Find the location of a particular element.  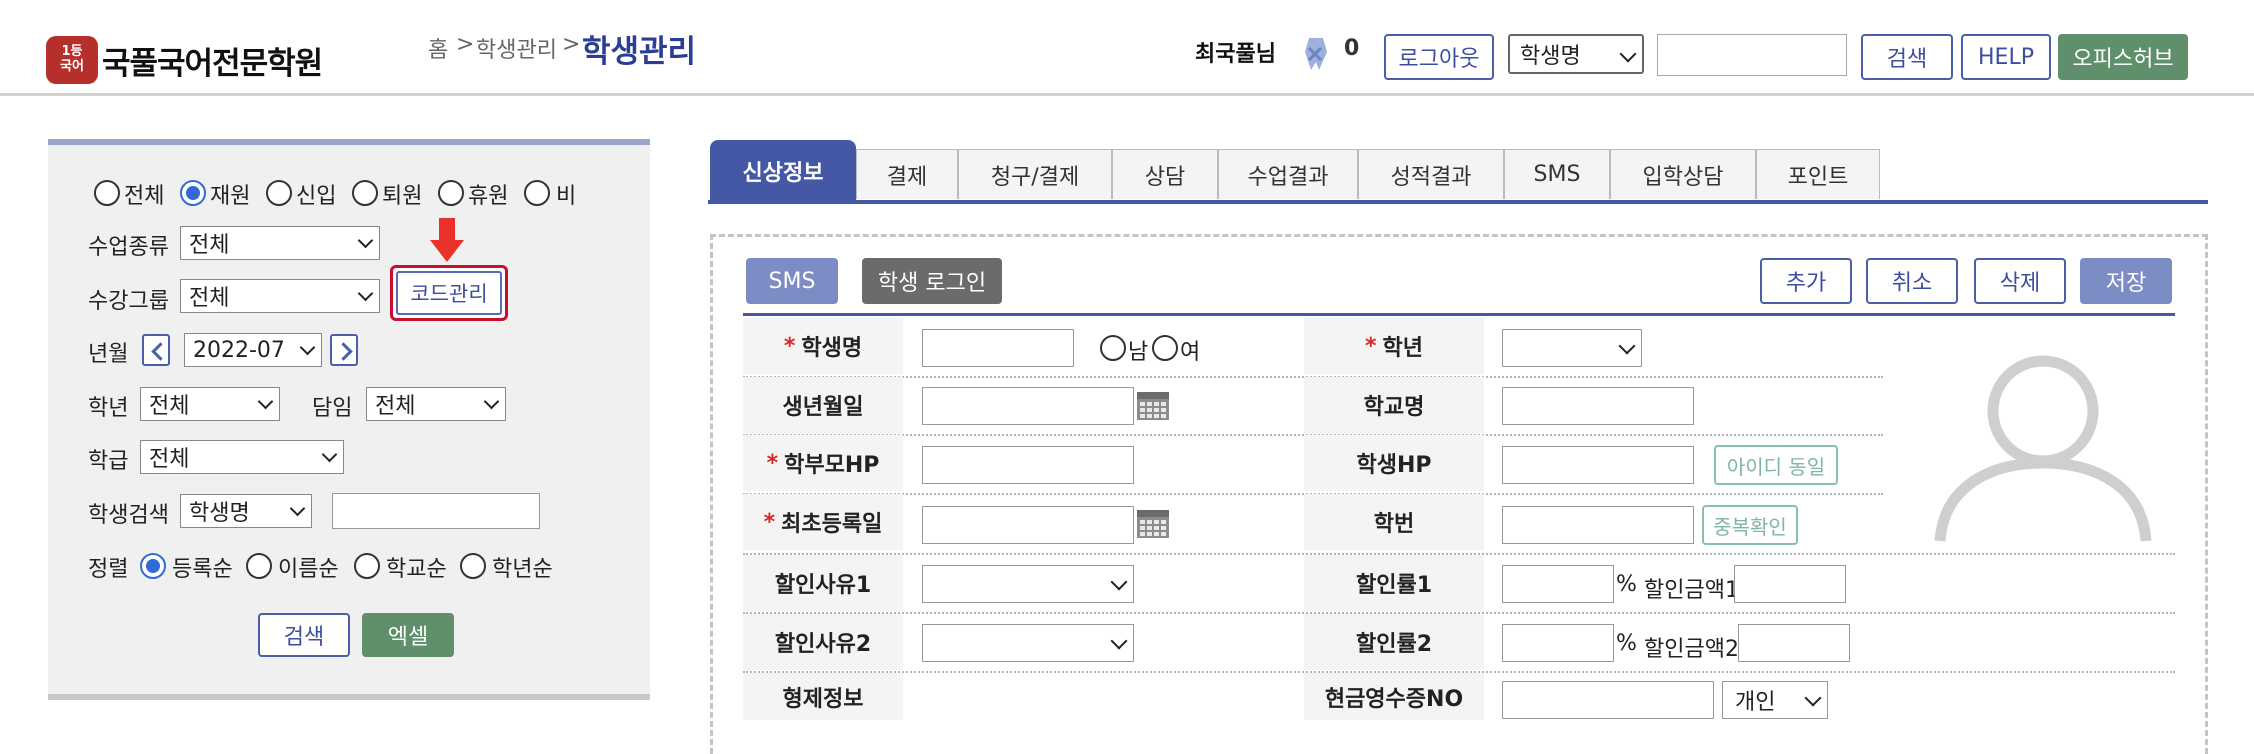

cancel-button: 취소 is located at coordinates (1912, 281).